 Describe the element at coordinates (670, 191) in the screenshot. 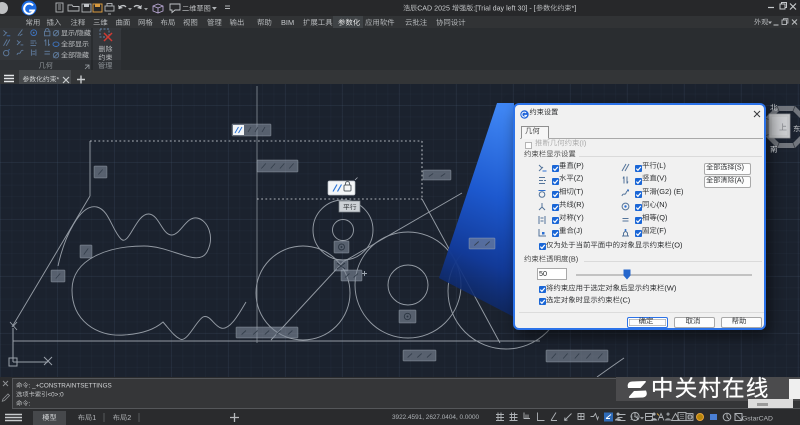

I see `svg-text: (G2) (E)` at that location.